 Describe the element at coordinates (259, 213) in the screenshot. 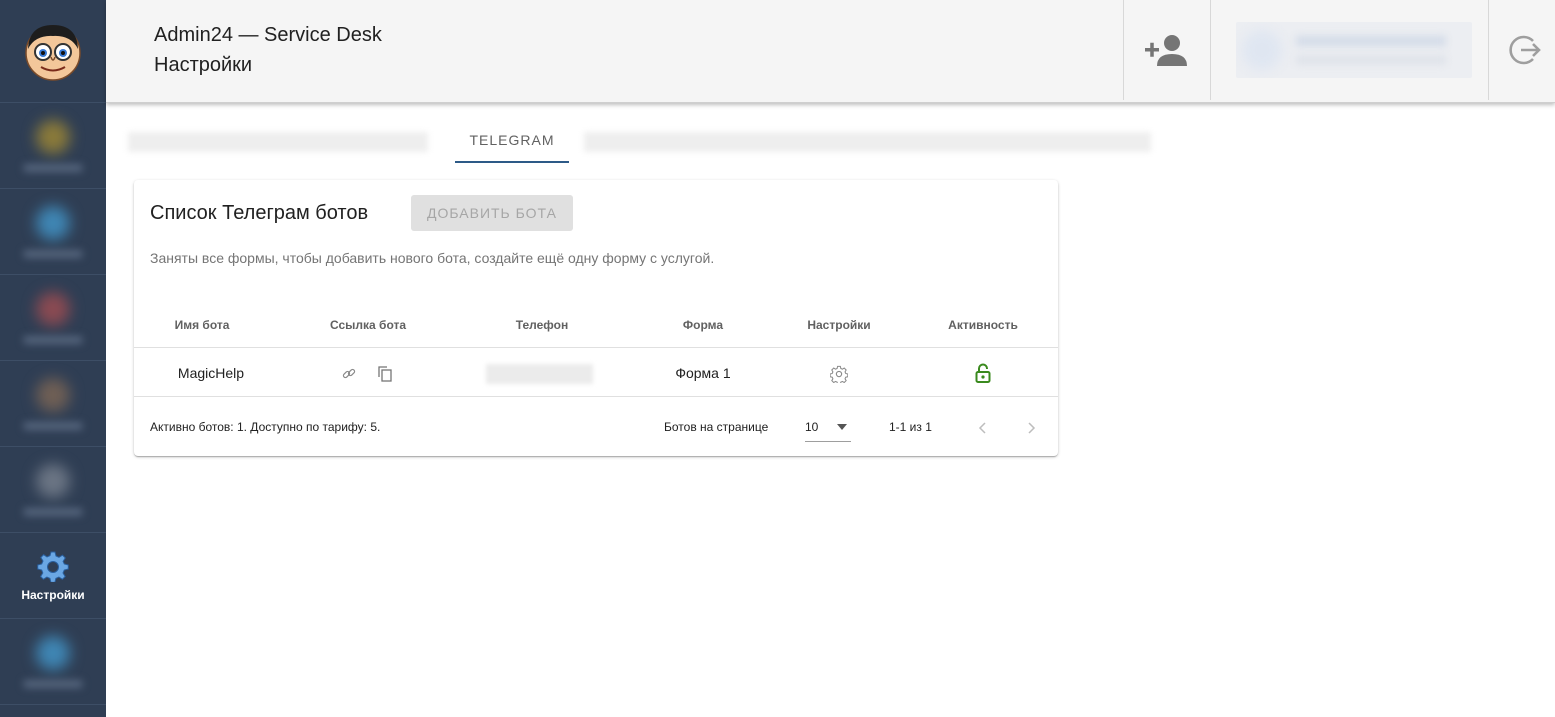

I see `card-title: Список Телеграм ботов` at that location.